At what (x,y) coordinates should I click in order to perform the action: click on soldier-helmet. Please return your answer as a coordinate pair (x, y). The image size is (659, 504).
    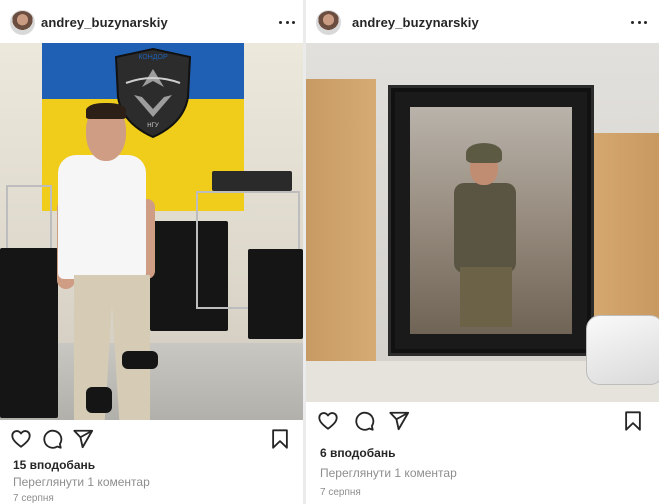
    Looking at the image, I should click on (484, 153).